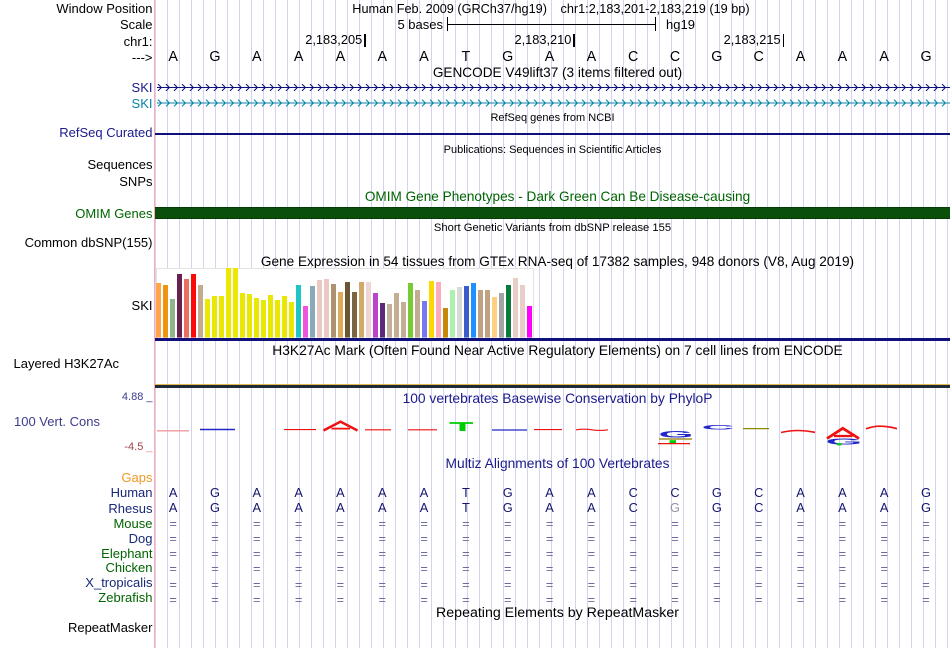 This screenshot has height=651, width=950. Describe the element at coordinates (676, 434) in the screenshot. I see `svg-text: G` at that location.